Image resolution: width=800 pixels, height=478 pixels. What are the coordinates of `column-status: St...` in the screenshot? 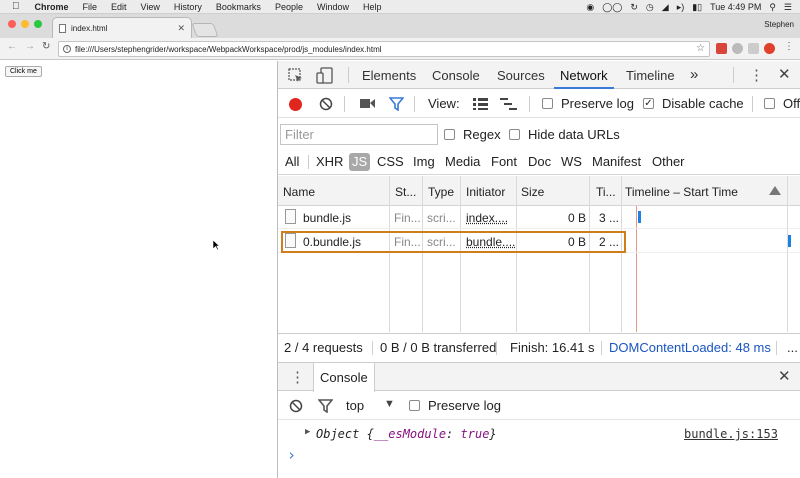 It's located at (405, 192).